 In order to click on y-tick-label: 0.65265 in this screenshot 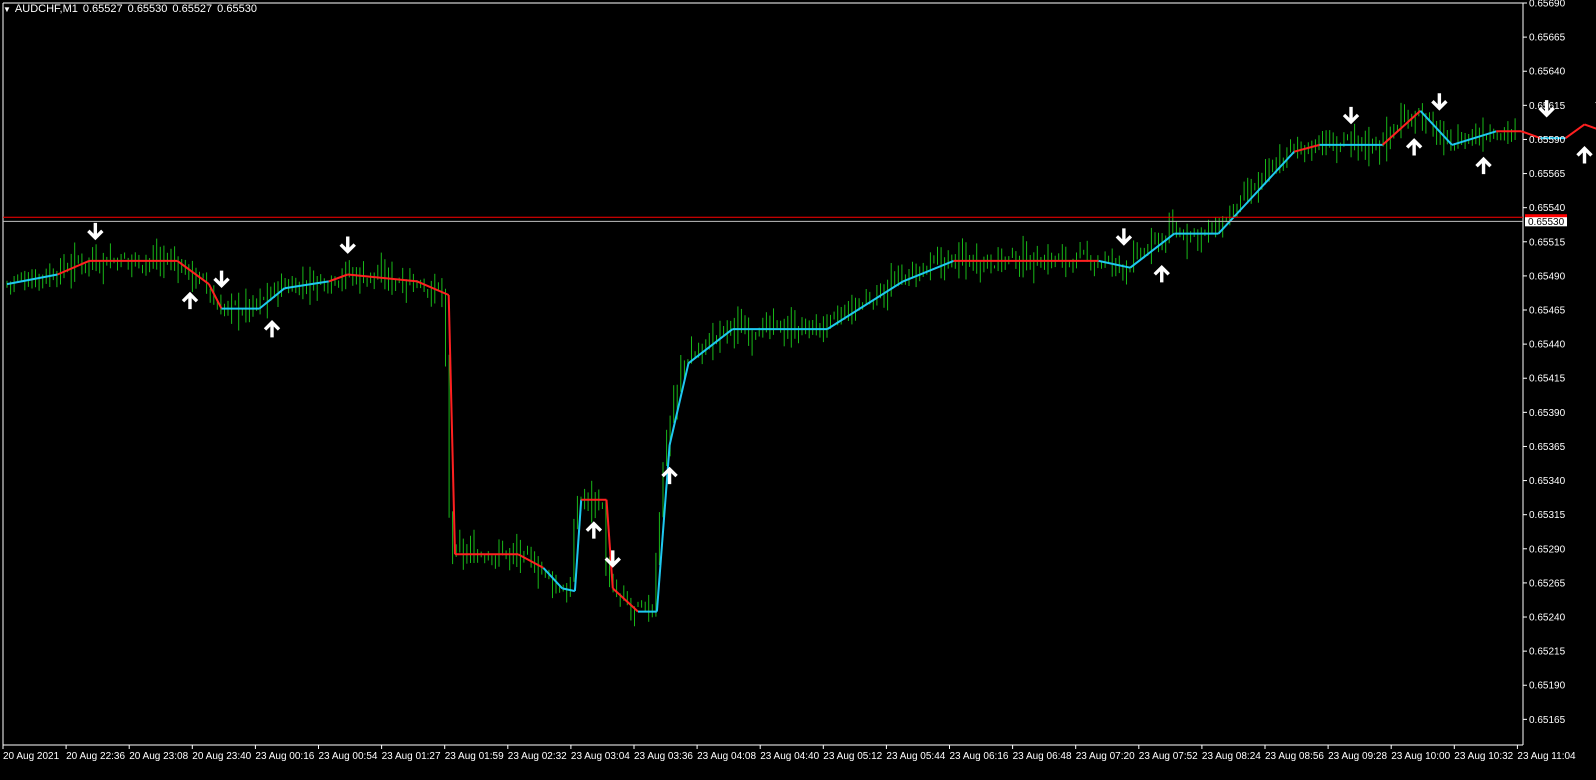, I will do `click(1547, 583)`.